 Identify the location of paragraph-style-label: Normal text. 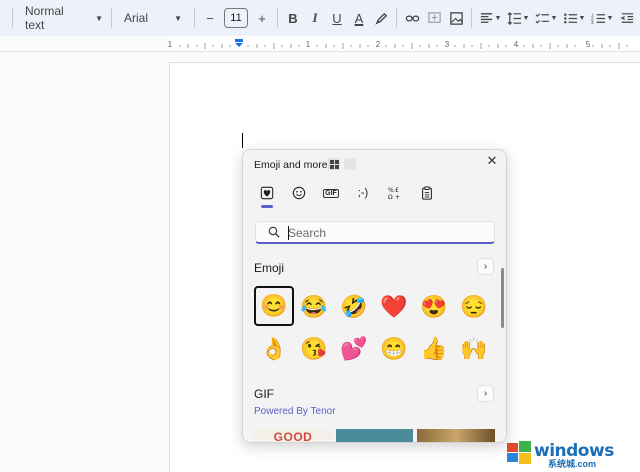
(44, 18).